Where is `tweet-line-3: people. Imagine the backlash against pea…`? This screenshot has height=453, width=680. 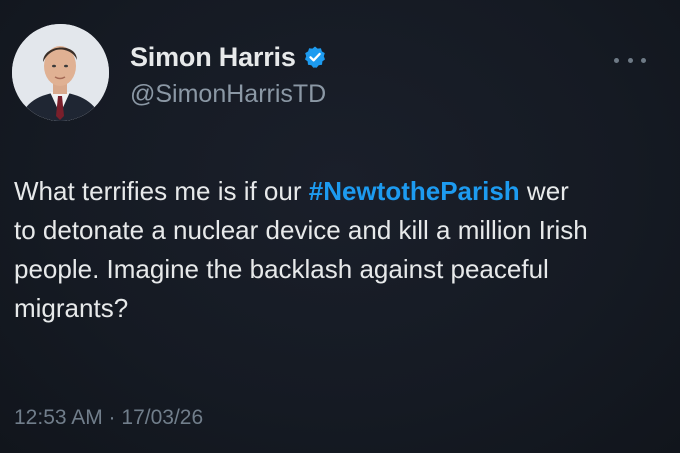
tweet-line-3: people. Imagine the backlash against pea… is located at coordinates (281, 269).